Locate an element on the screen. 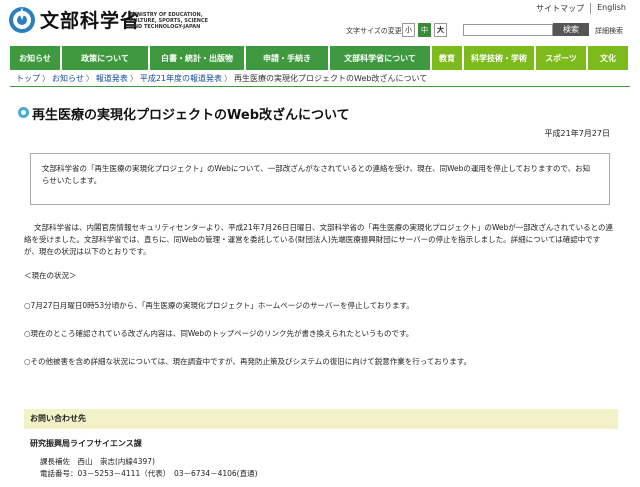 The image size is (640, 487). nav-item-education: 教育 is located at coordinates (447, 58).